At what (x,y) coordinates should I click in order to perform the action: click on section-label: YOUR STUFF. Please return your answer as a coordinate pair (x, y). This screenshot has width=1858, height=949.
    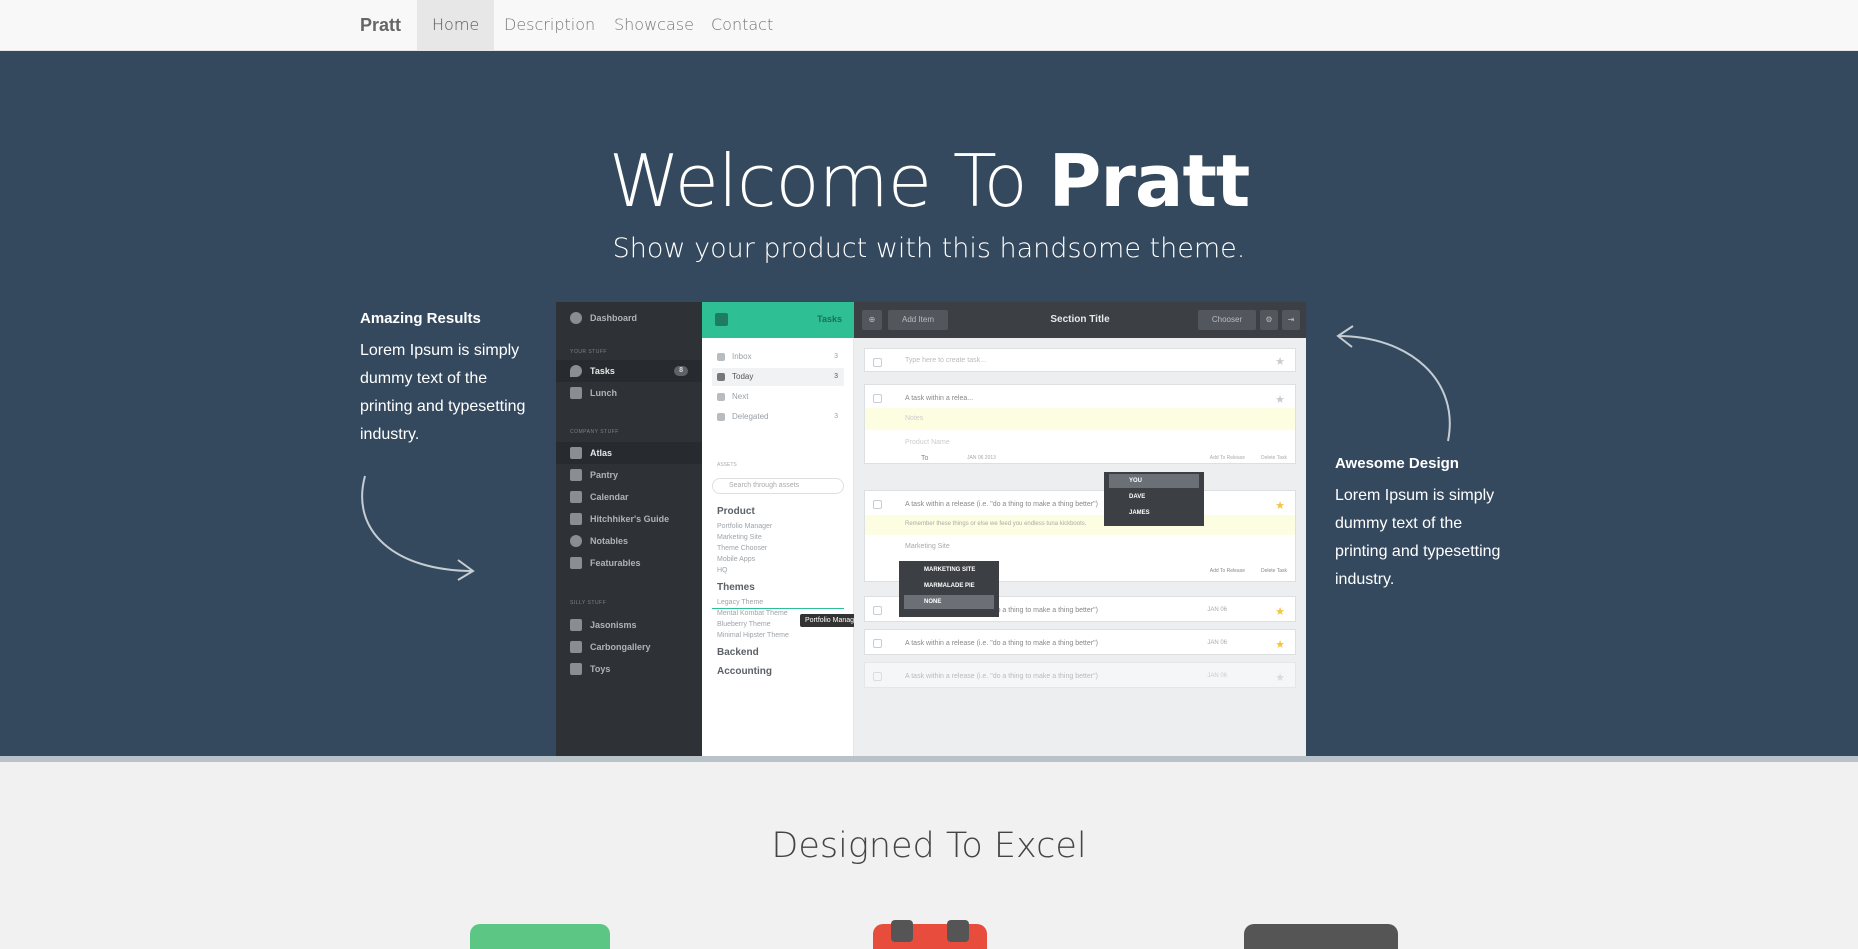
    Looking at the image, I should click on (588, 352).